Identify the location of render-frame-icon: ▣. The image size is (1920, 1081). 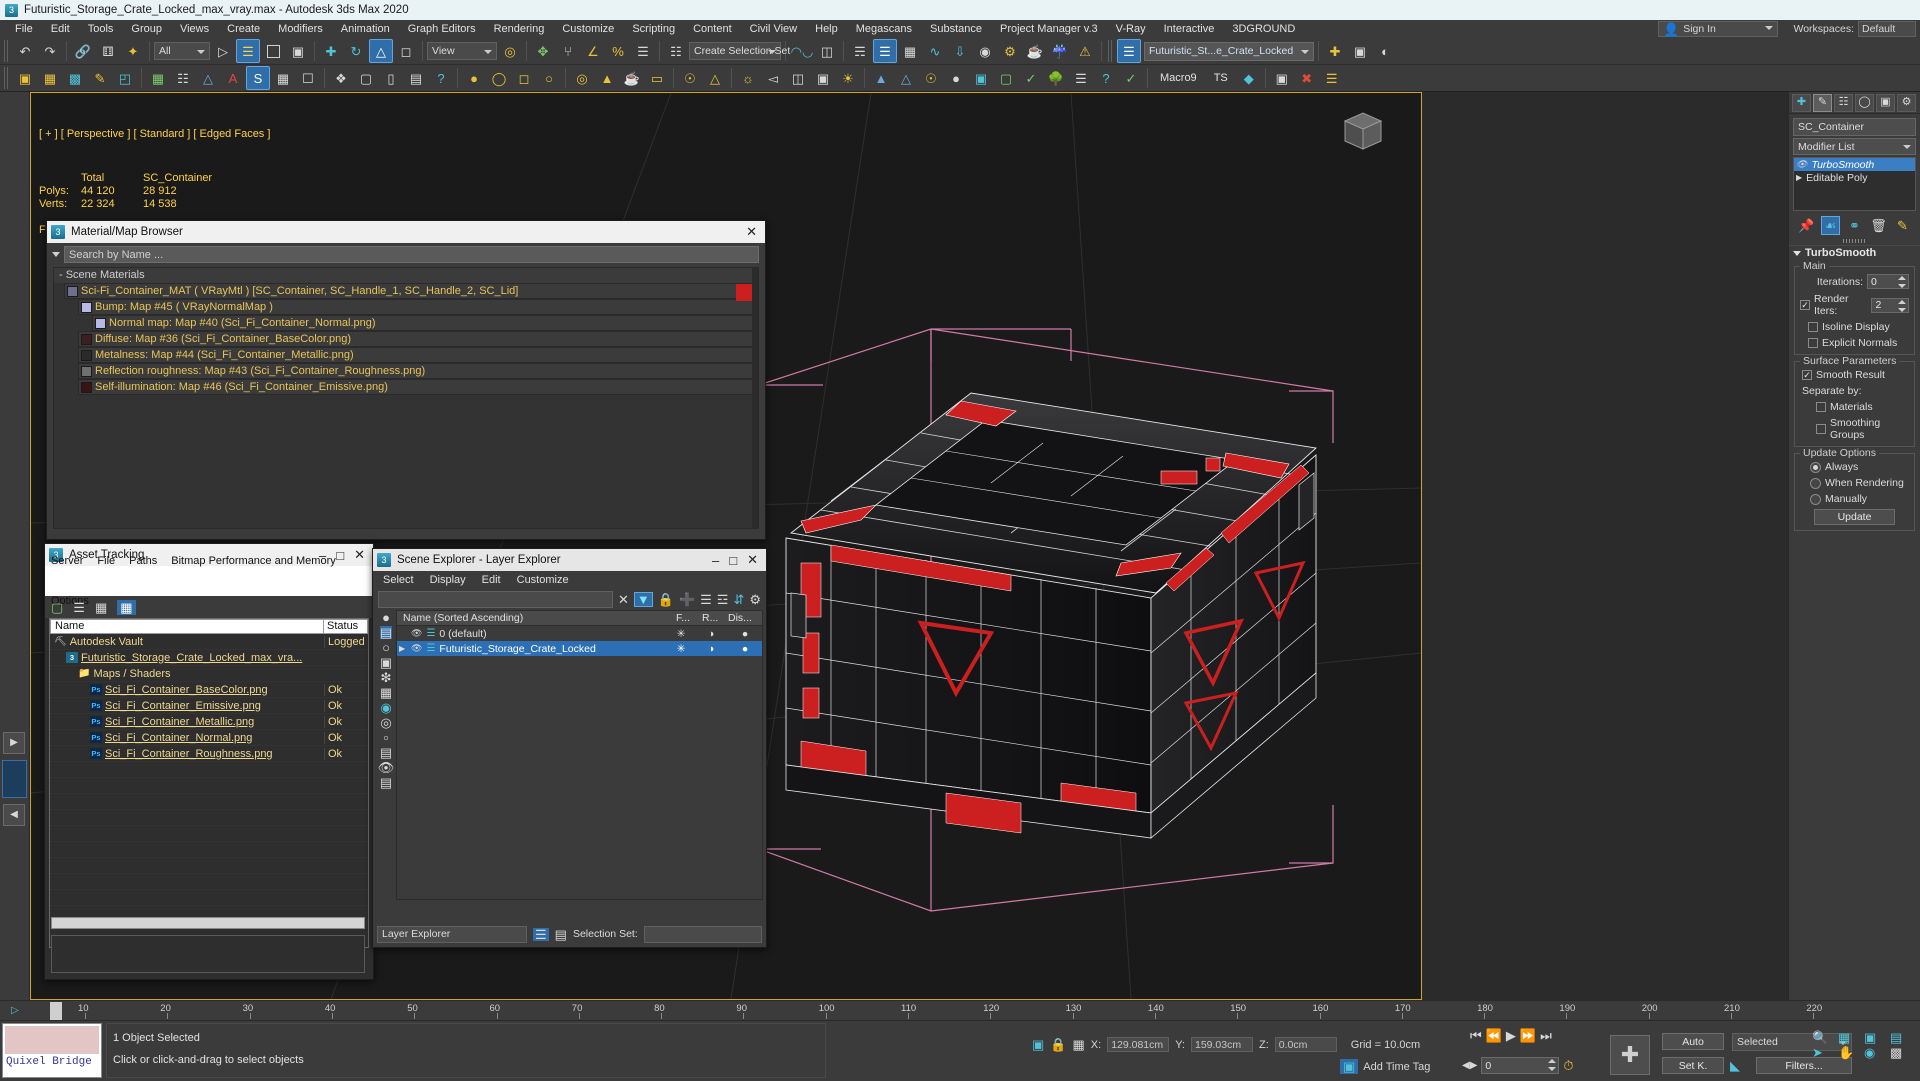
(1282, 78).